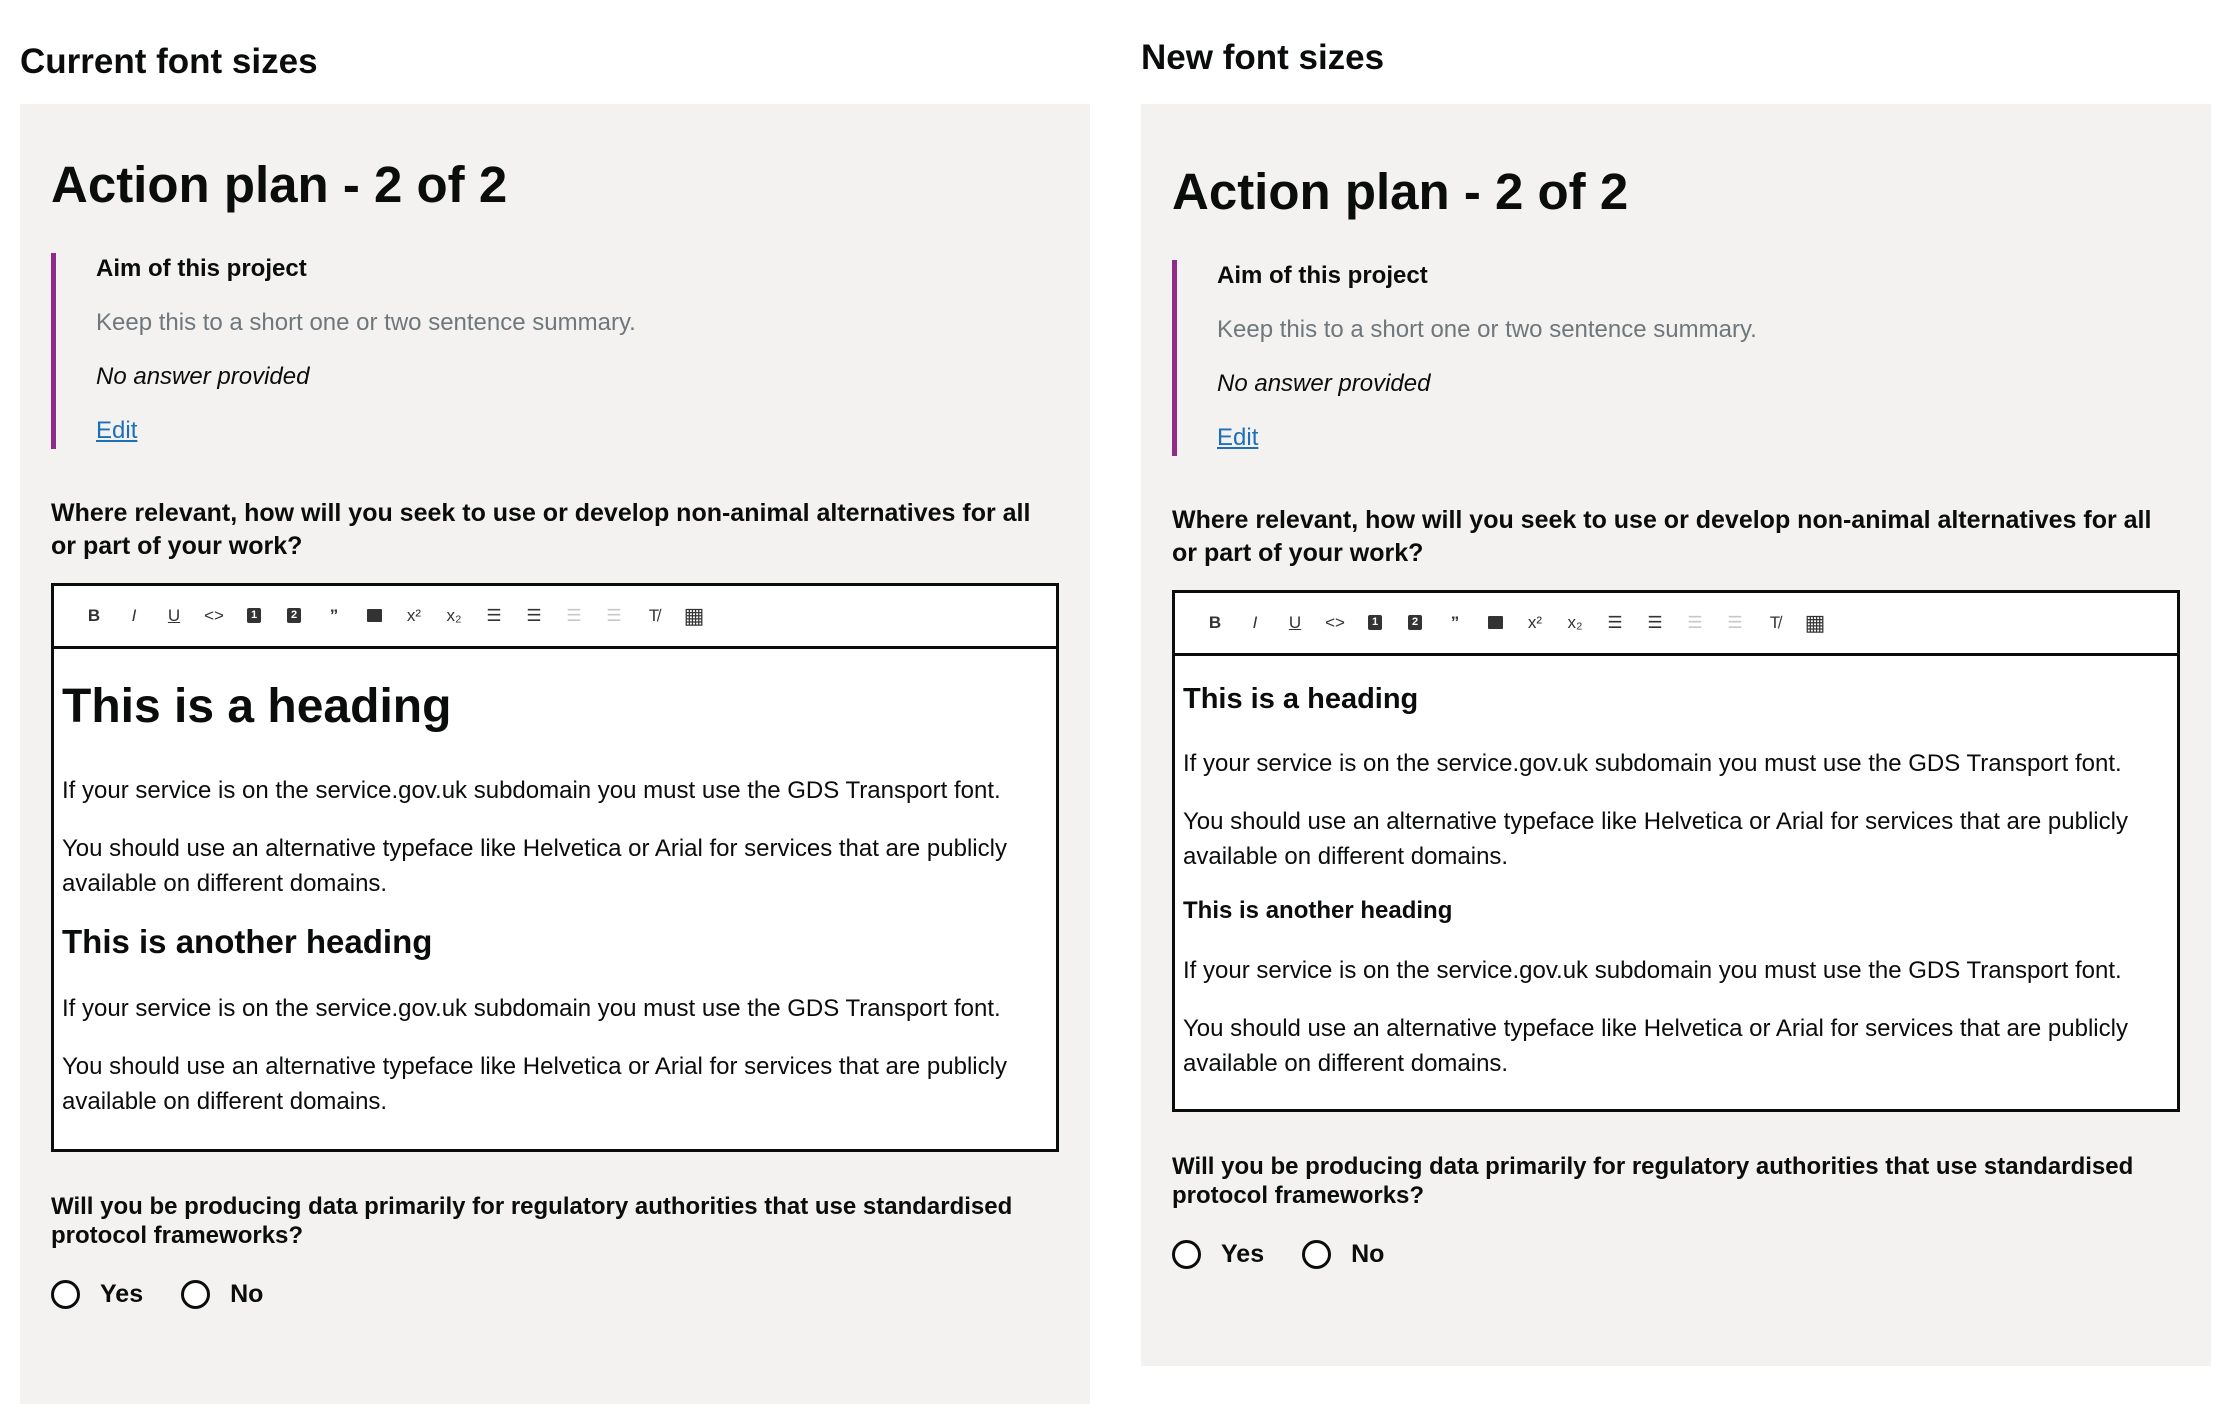  I want to click on quote-icon: ”, so click(334, 615).